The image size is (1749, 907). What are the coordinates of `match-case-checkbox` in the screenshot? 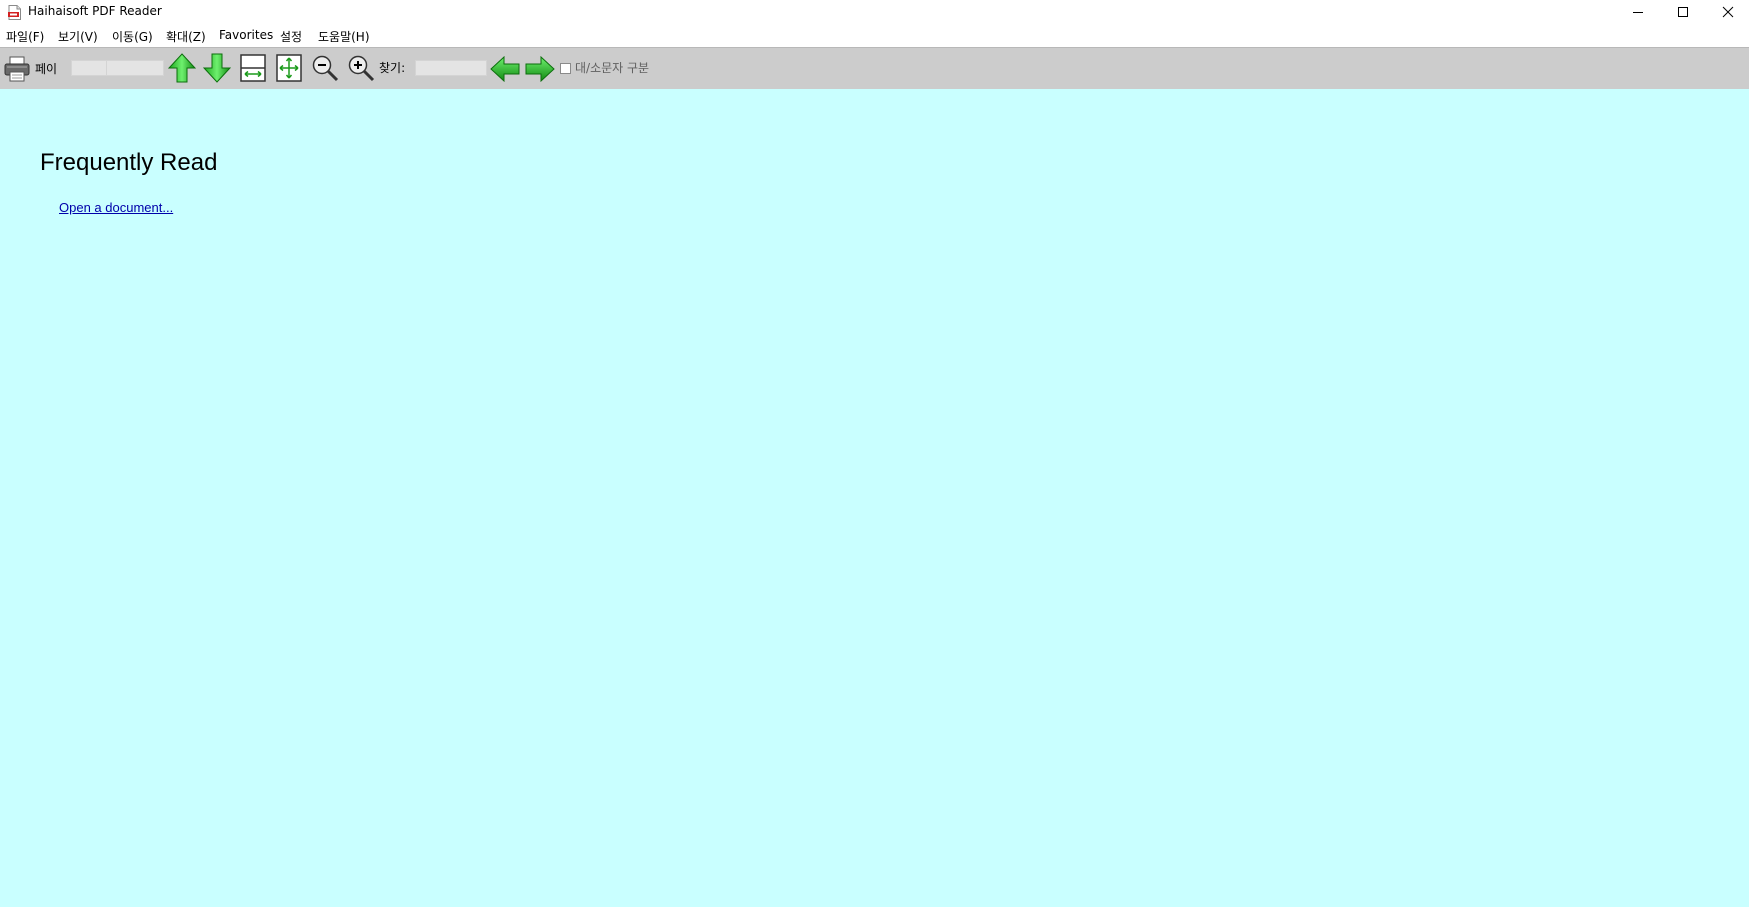 It's located at (565, 68).